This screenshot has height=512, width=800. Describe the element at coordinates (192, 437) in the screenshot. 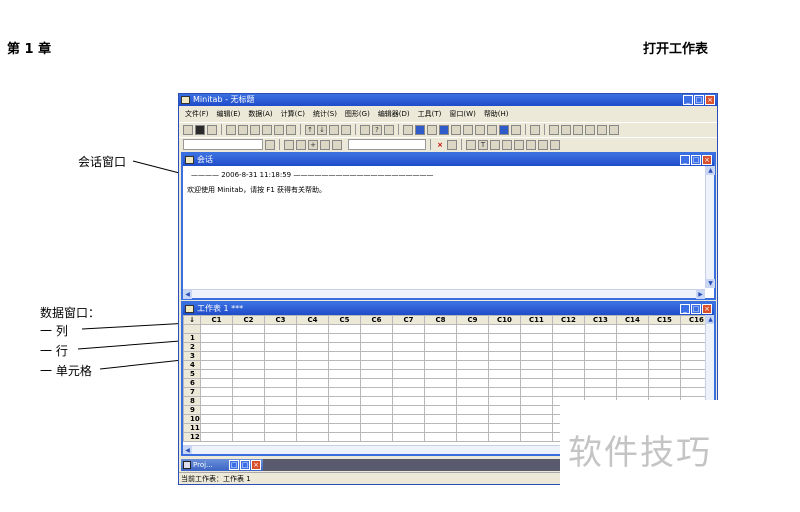

I see `row-header: 12` at that location.